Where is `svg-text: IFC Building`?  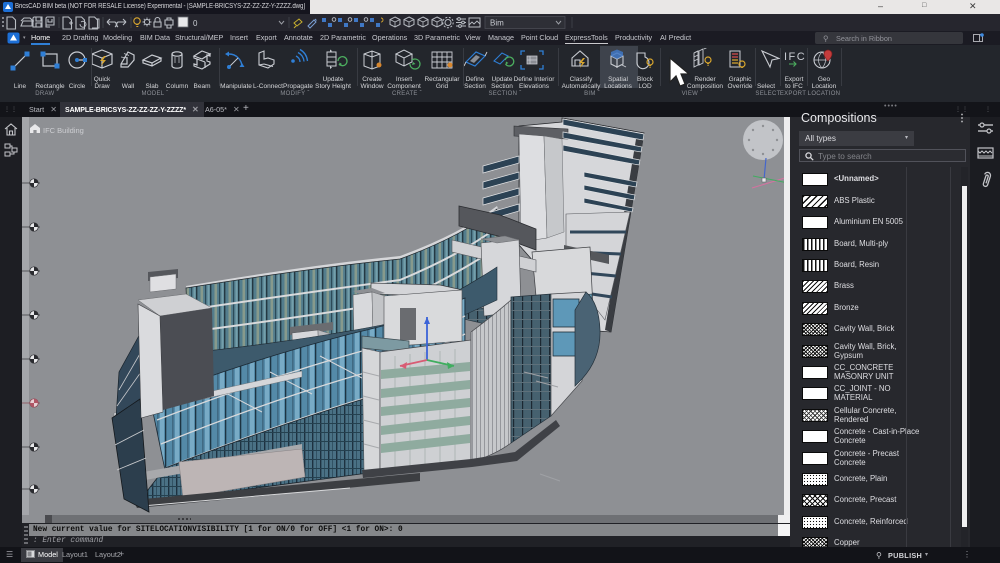
svg-text: IFC Building is located at coordinates (63, 130).